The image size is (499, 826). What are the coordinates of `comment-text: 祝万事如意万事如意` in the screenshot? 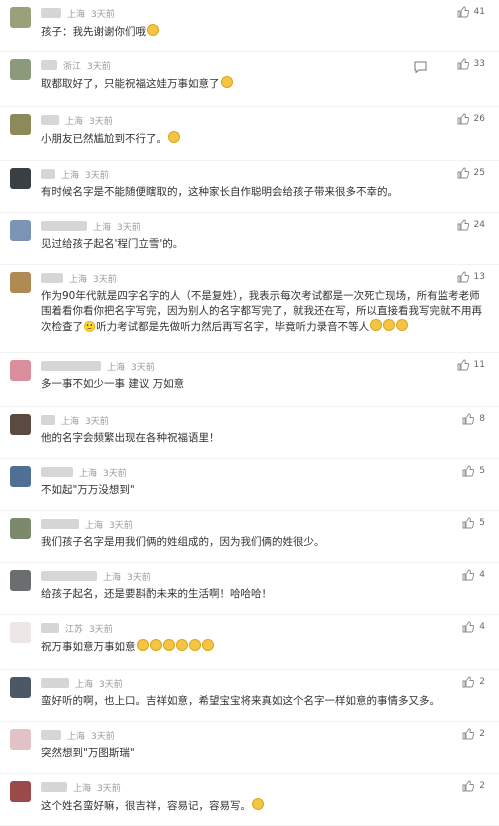 It's located at (264, 647).